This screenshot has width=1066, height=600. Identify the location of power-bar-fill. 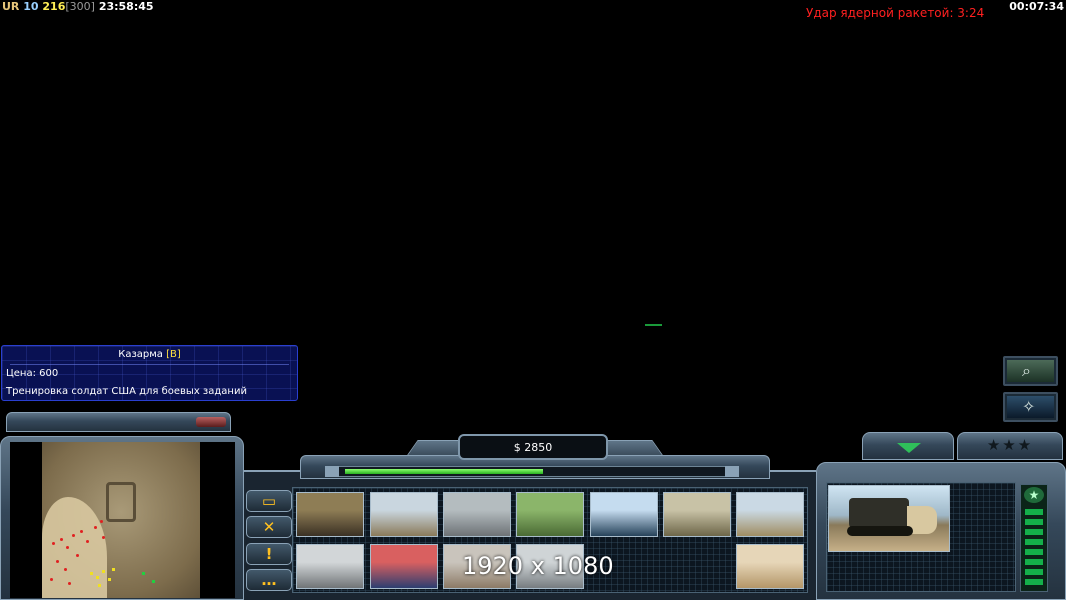
(444, 471).